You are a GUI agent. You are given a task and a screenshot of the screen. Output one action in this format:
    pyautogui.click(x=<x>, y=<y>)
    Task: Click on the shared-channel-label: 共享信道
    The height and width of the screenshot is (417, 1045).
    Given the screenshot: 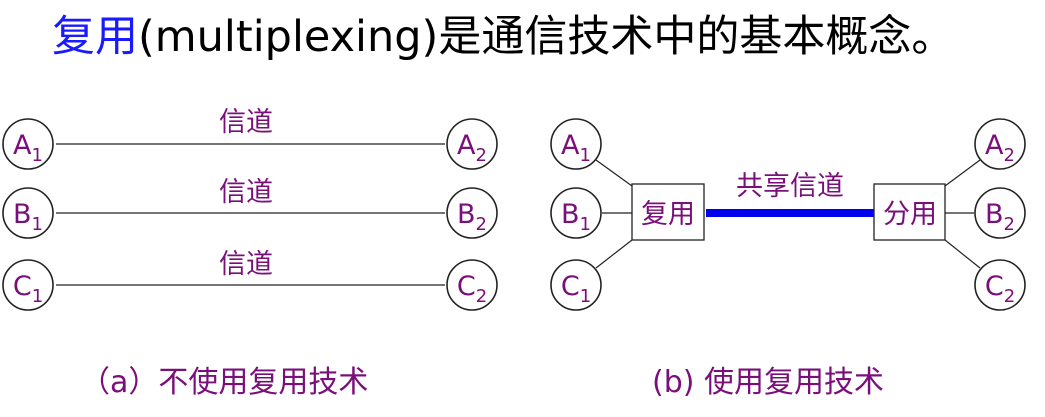 What is the action you would take?
    pyautogui.click(x=790, y=186)
    